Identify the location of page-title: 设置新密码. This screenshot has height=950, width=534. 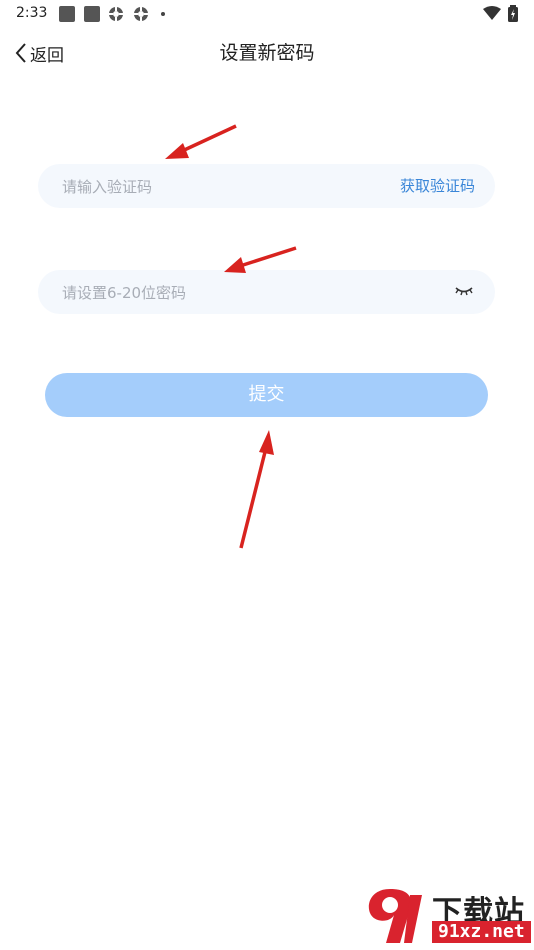
(267, 53).